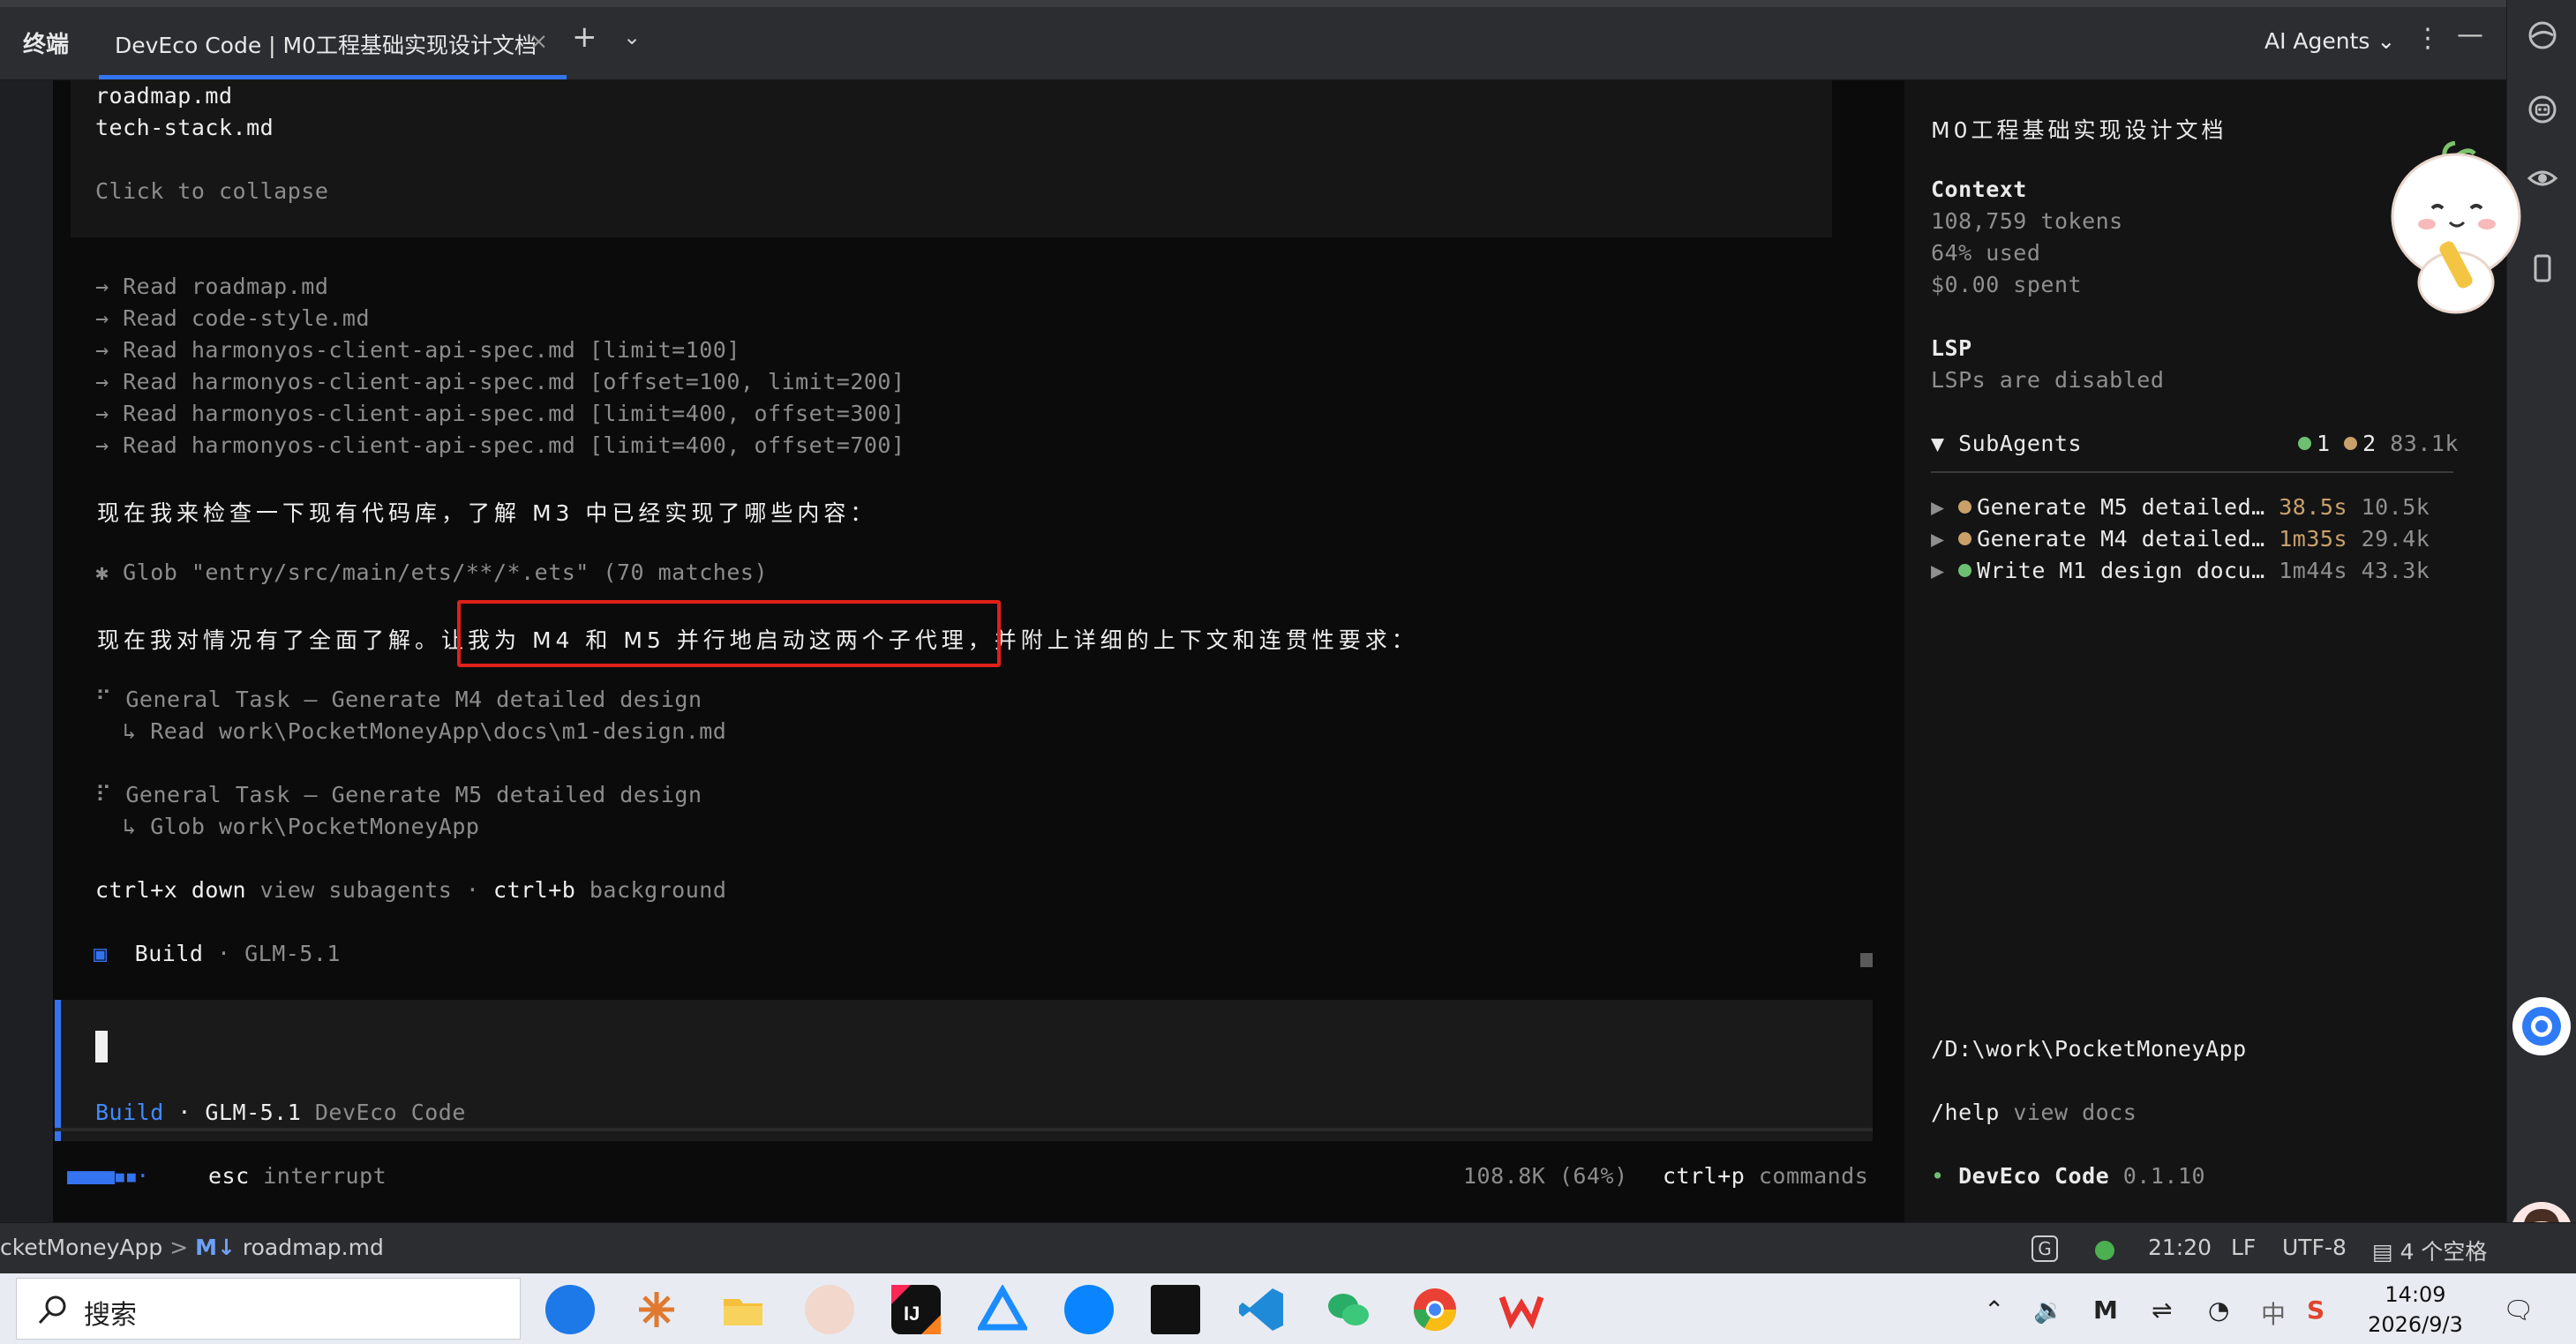 This screenshot has width=2576, height=1344. I want to click on mascot-sticker, so click(2456, 229).